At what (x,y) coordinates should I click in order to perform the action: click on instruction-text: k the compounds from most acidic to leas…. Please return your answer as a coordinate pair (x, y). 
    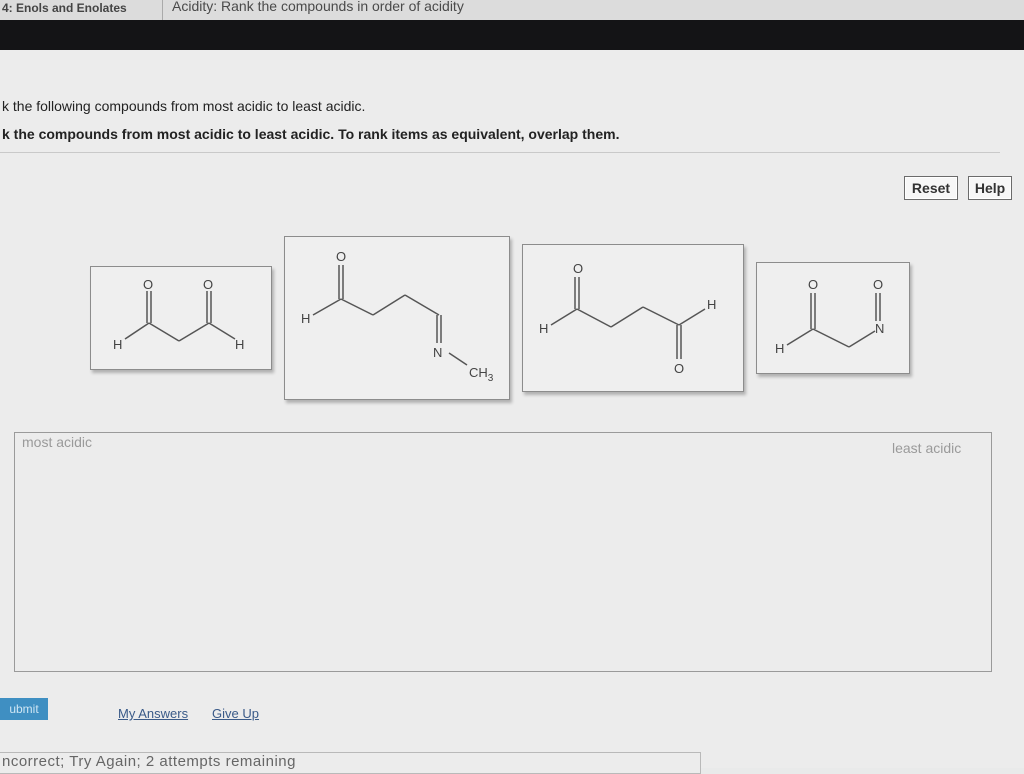
    Looking at the image, I should click on (311, 134).